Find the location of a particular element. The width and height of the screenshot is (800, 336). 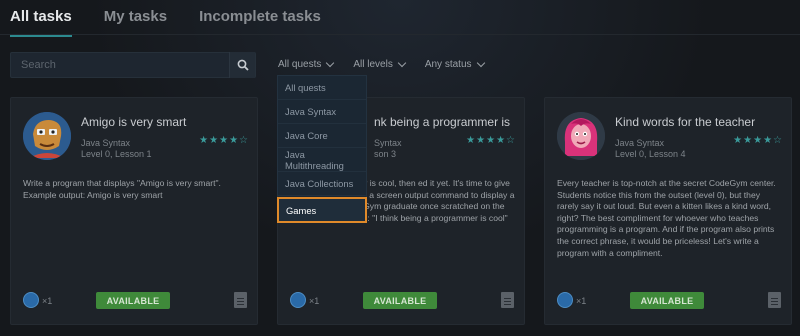

search-input is located at coordinates (120, 65).